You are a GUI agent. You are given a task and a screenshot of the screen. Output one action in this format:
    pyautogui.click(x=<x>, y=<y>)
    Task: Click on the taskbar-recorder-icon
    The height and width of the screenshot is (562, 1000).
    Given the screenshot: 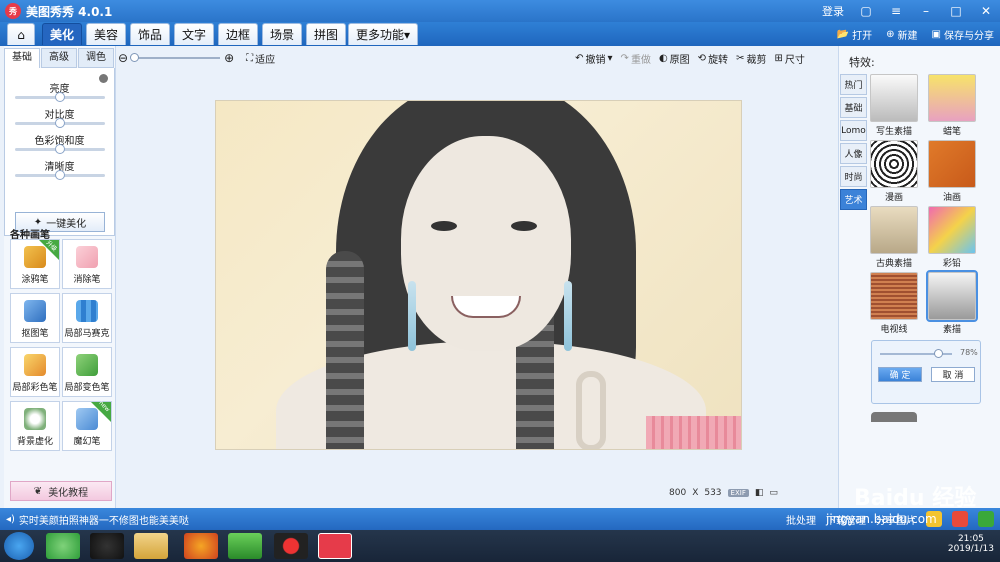 What is the action you would take?
    pyautogui.click(x=291, y=546)
    